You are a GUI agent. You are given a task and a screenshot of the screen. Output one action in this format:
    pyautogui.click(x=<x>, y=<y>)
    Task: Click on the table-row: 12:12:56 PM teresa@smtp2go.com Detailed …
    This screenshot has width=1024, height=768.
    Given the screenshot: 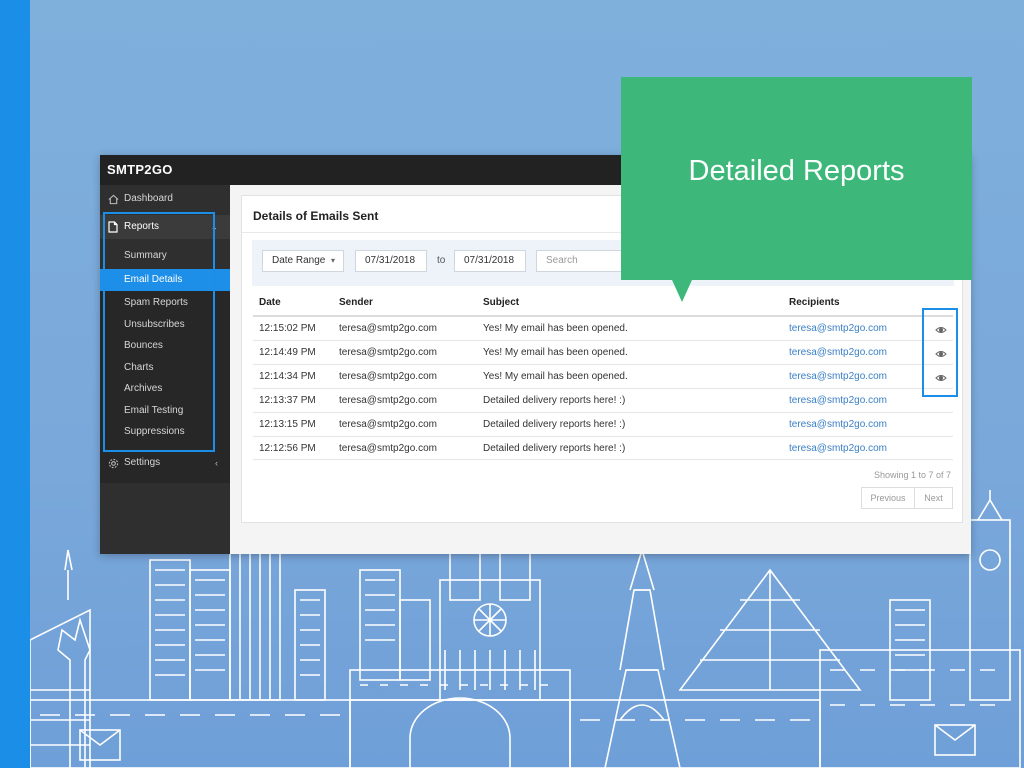 What is the action you would take?
    pyautogui.click(x=603, y=448)
    